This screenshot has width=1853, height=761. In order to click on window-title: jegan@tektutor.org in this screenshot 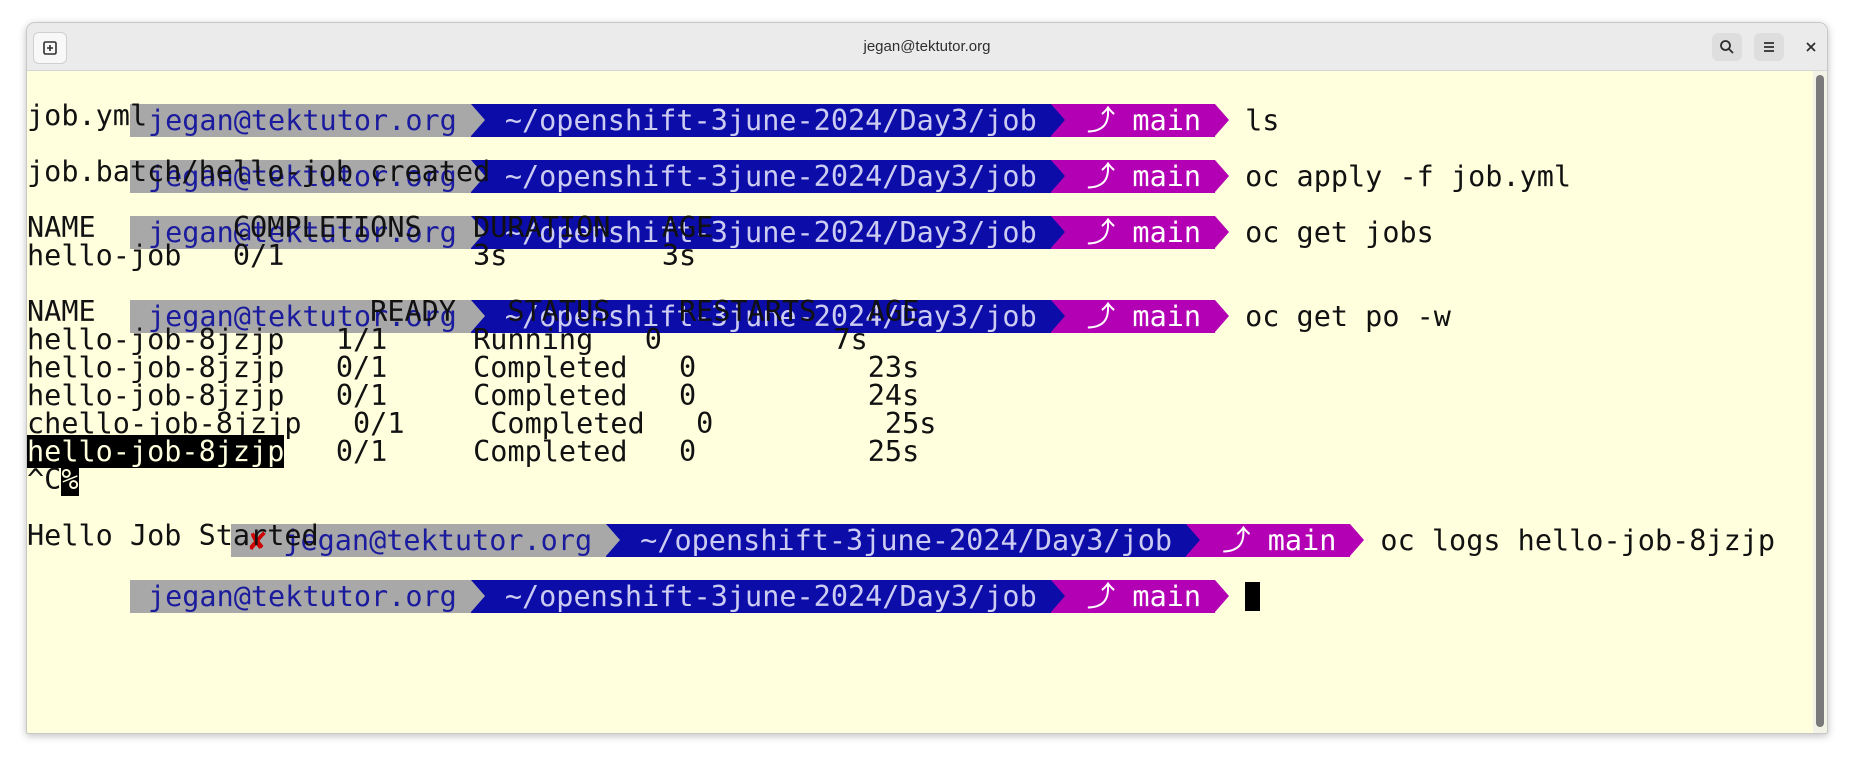, I will do `click(927, 46)`.